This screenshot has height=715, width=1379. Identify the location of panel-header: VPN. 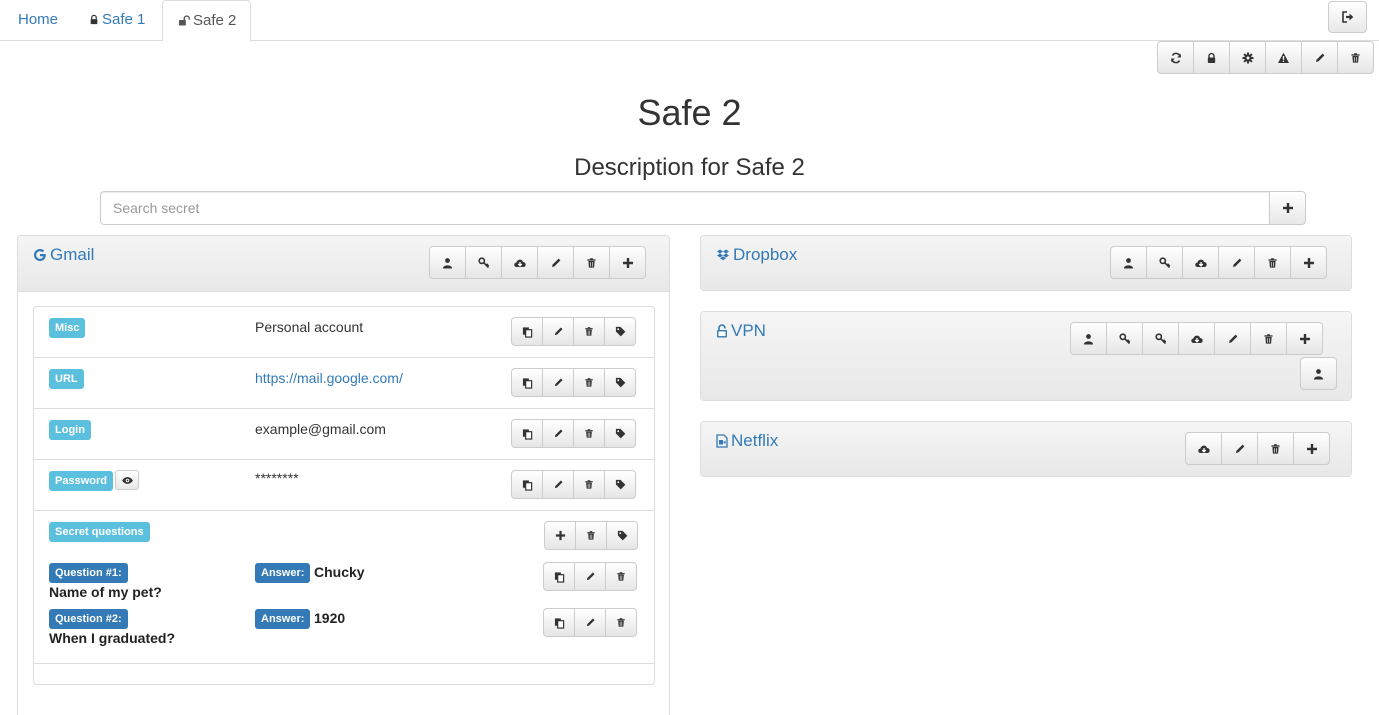
(1026, 356).